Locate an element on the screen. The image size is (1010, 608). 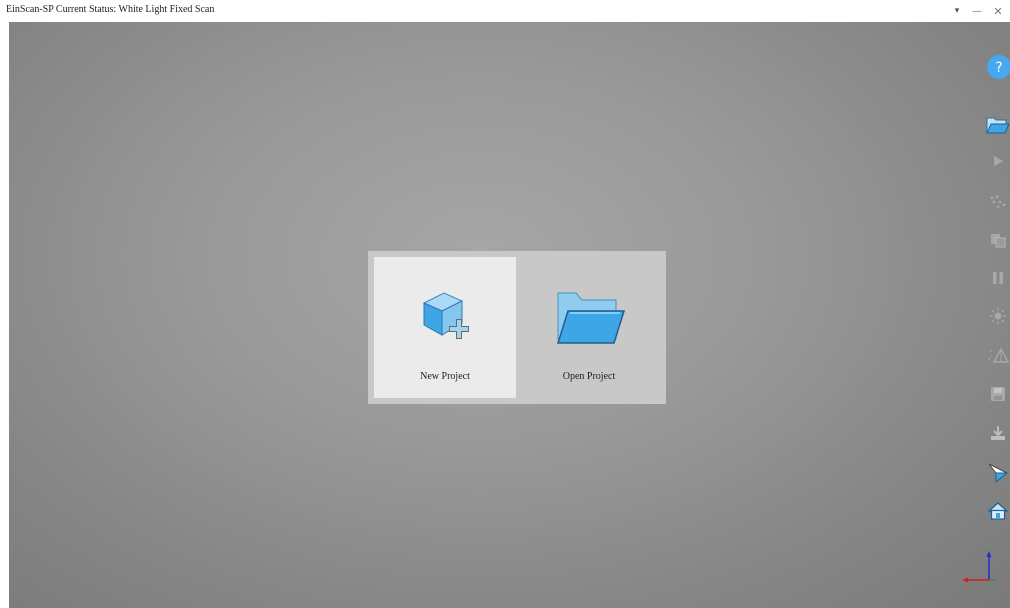
toolbar-measure-button is located at coordinates (997, 472).